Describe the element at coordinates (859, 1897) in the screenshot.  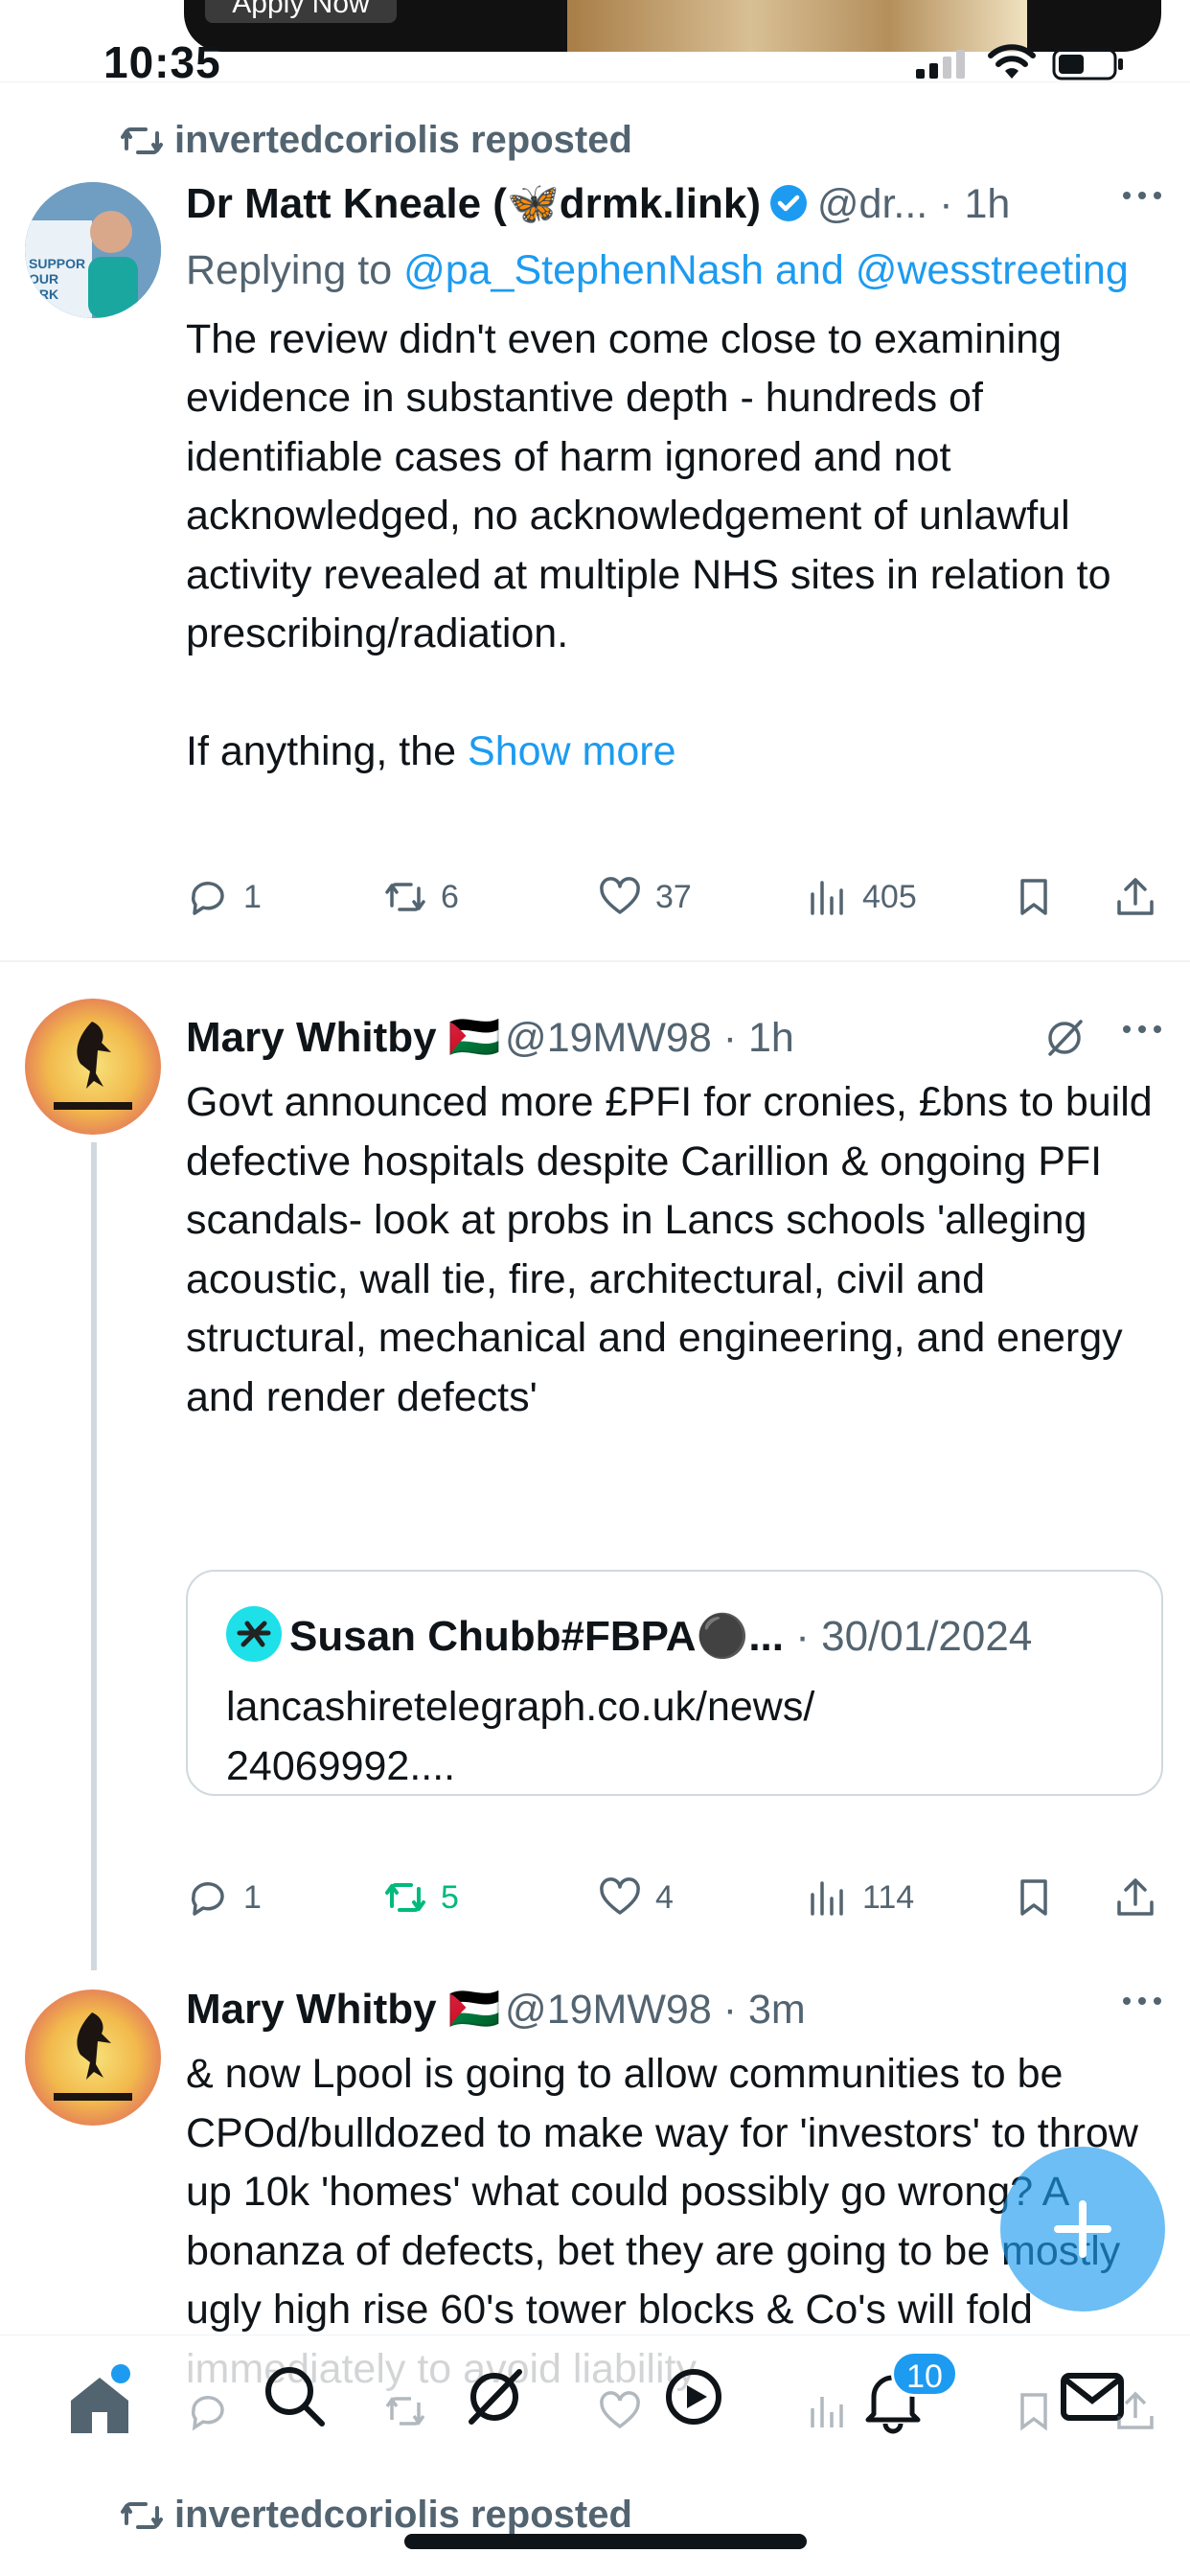
I see `views-button: 114` at that location.